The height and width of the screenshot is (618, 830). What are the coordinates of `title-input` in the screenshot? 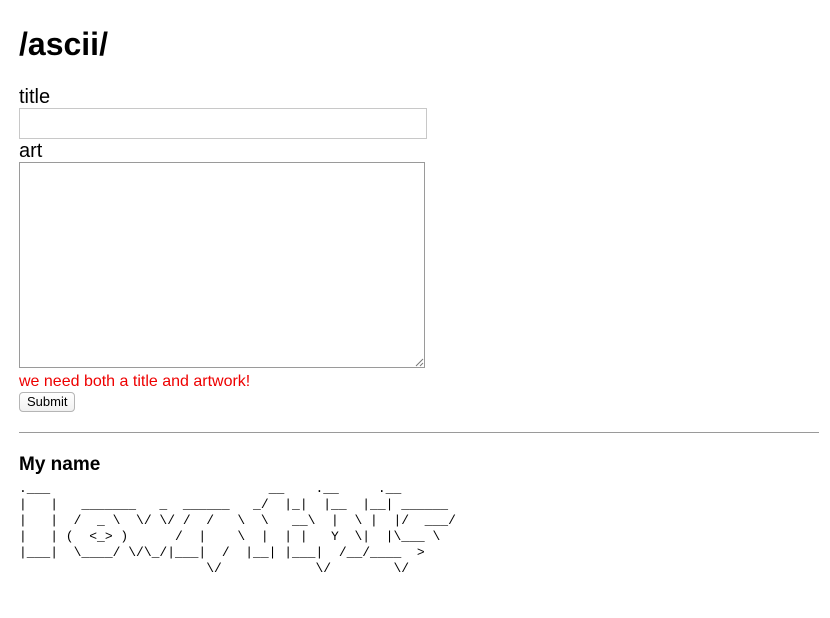 It's located at (223, 123).